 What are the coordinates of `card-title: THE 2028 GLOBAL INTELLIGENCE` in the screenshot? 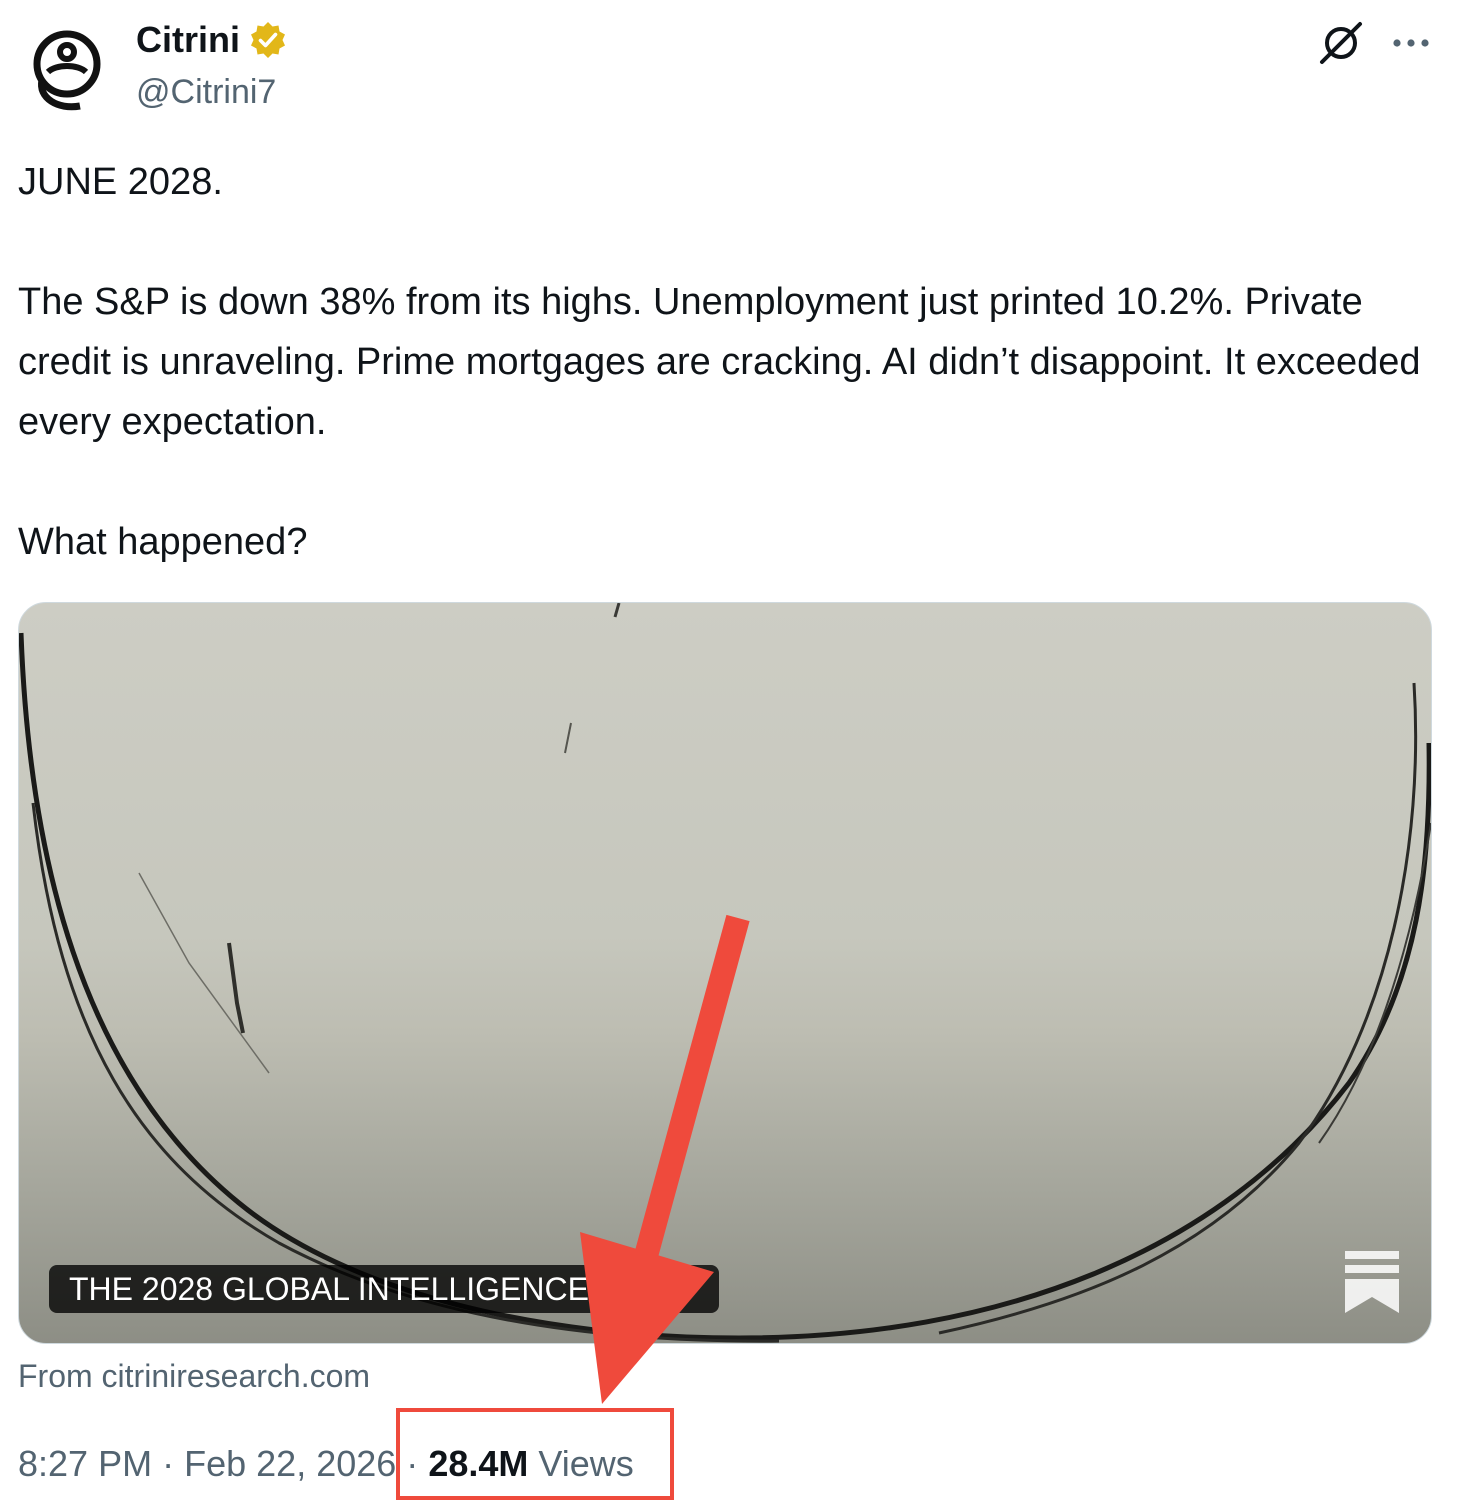 It's located at (384, 1289).